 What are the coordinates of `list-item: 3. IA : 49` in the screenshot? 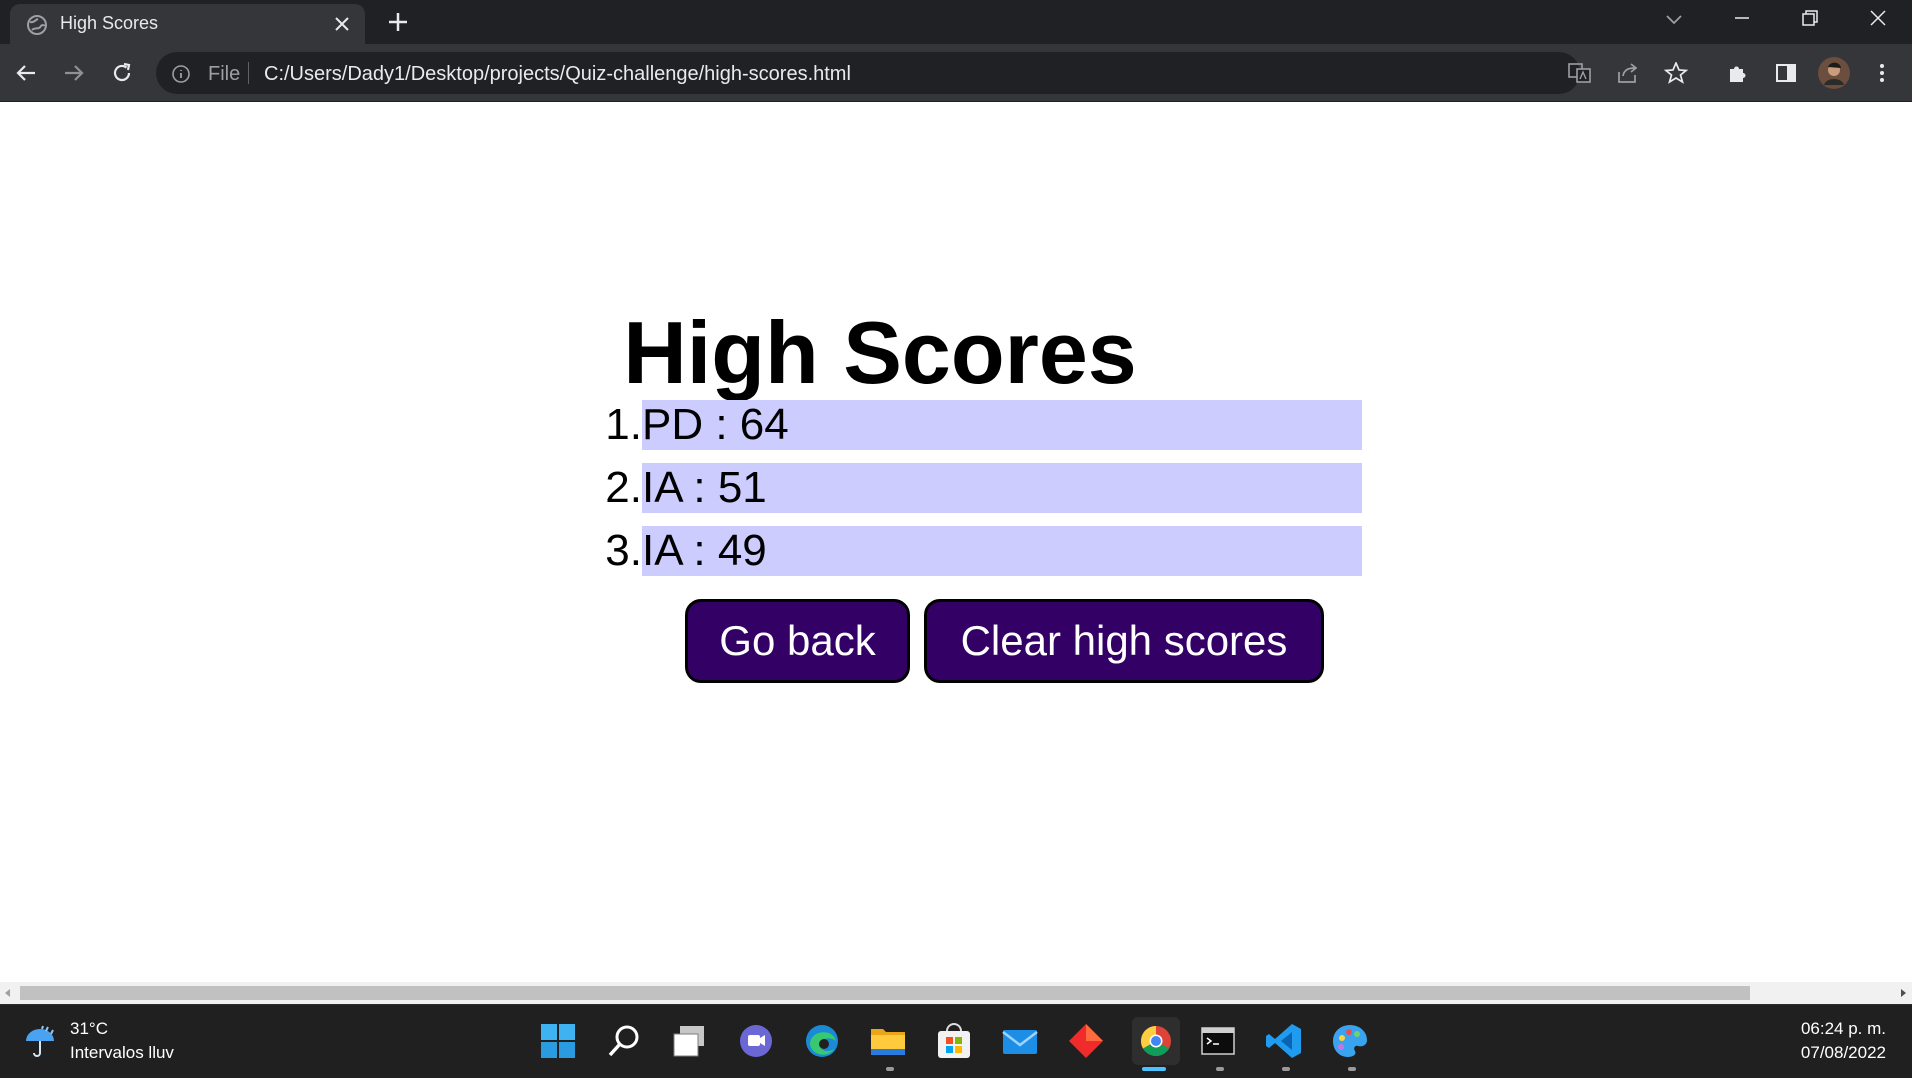 It's located at (976, 557).